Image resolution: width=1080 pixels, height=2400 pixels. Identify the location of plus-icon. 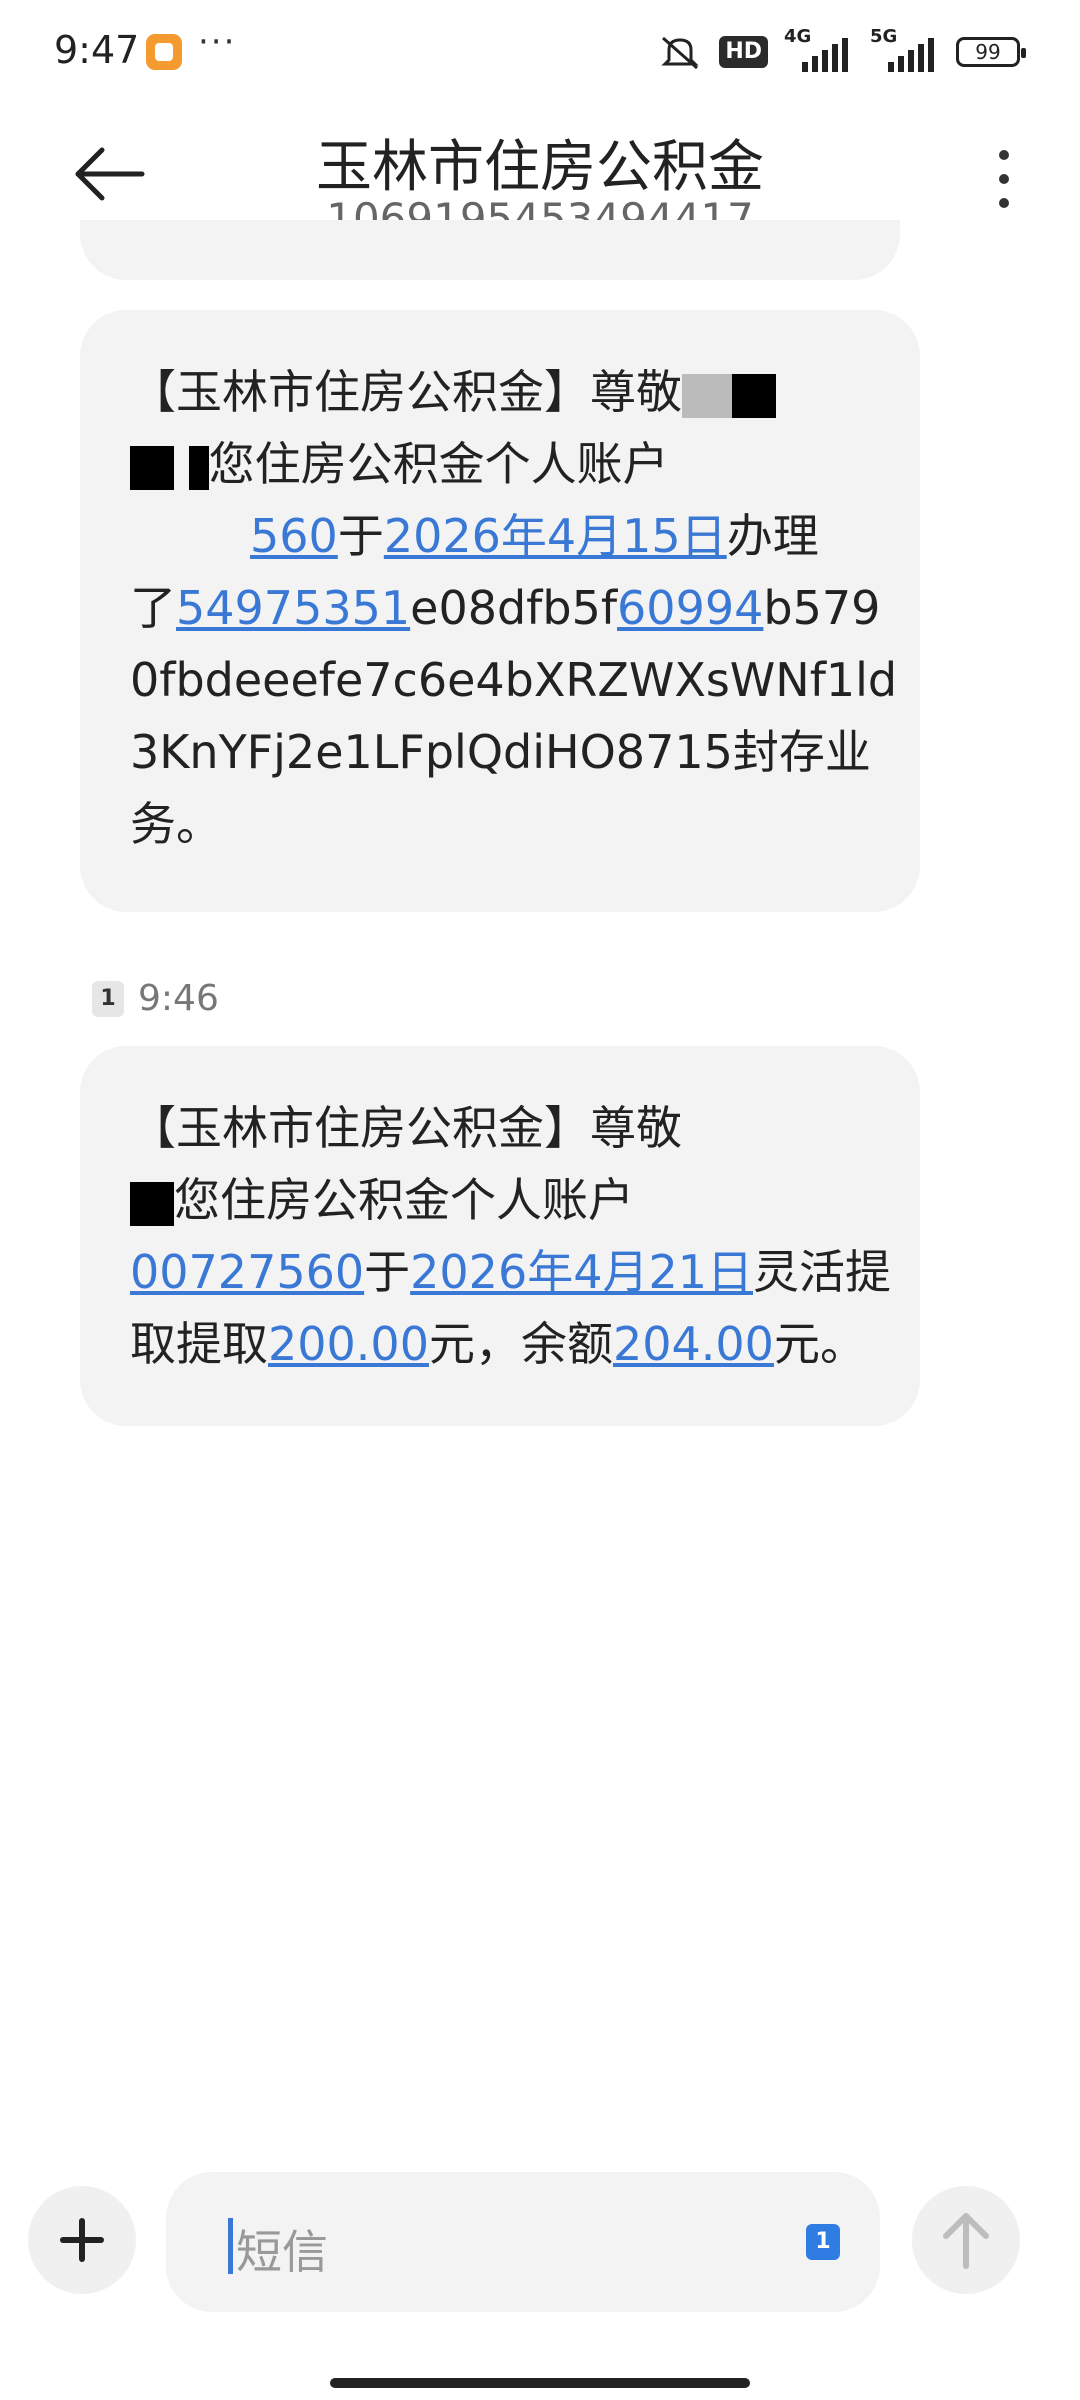
(82, 2240).